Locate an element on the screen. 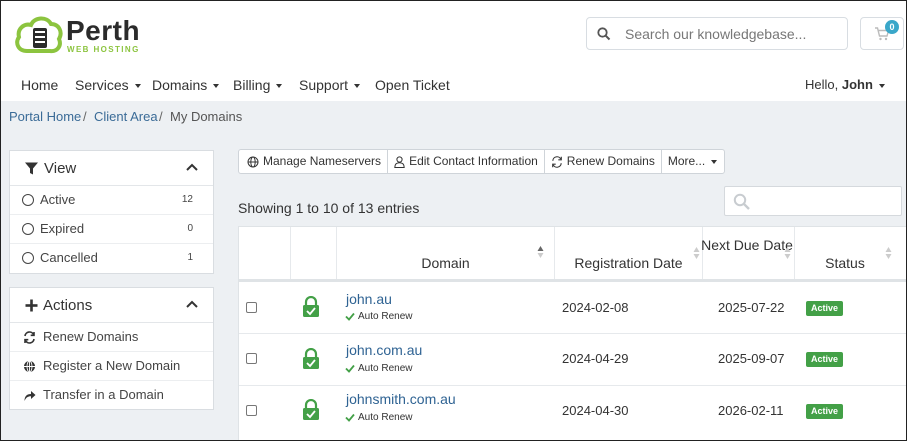  header-label: Next Due Date is located at coordinates (747, 245).